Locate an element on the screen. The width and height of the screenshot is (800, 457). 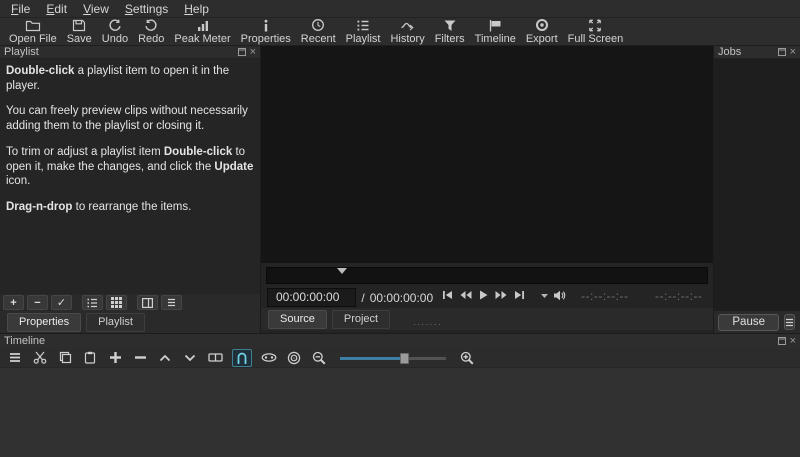
concentric-circles-icon is located at coordinates (294, 357).